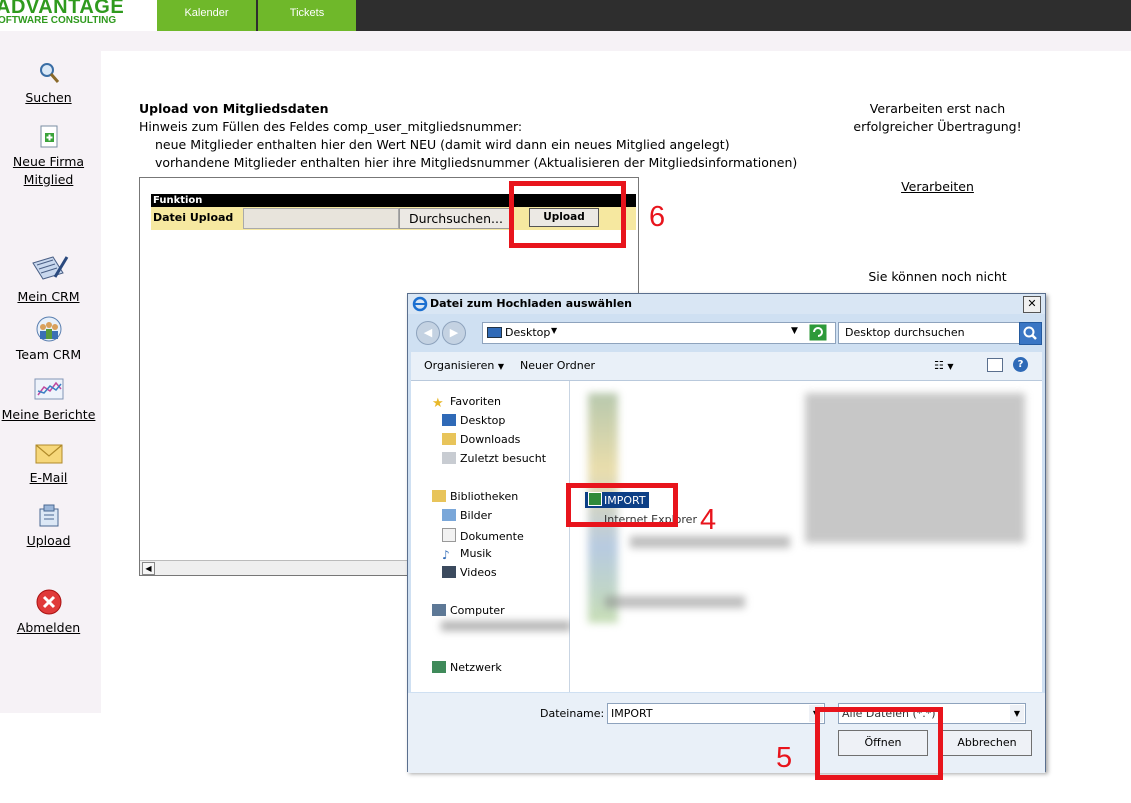  Describe the element at coordinates (937, 126) in the screenshot. I see `right-note-2: erfolgreicher Übertragung!` at that location.